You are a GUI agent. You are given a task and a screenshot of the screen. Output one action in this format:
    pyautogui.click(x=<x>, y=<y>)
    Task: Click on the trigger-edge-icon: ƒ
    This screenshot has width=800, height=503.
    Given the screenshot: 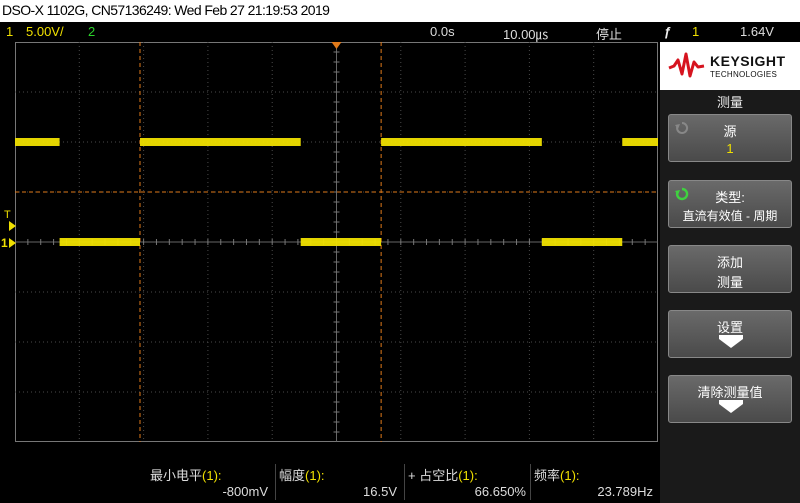 What is the action you would take?
    pyautogui.click(x=668, y=31)
    